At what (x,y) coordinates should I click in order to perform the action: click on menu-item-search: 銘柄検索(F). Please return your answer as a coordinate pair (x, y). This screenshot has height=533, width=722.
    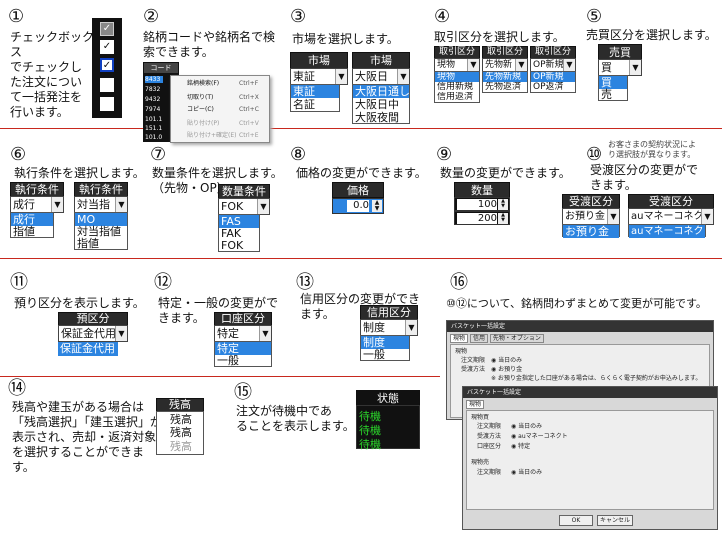
    Looking at the image, I should click on (203, 83).